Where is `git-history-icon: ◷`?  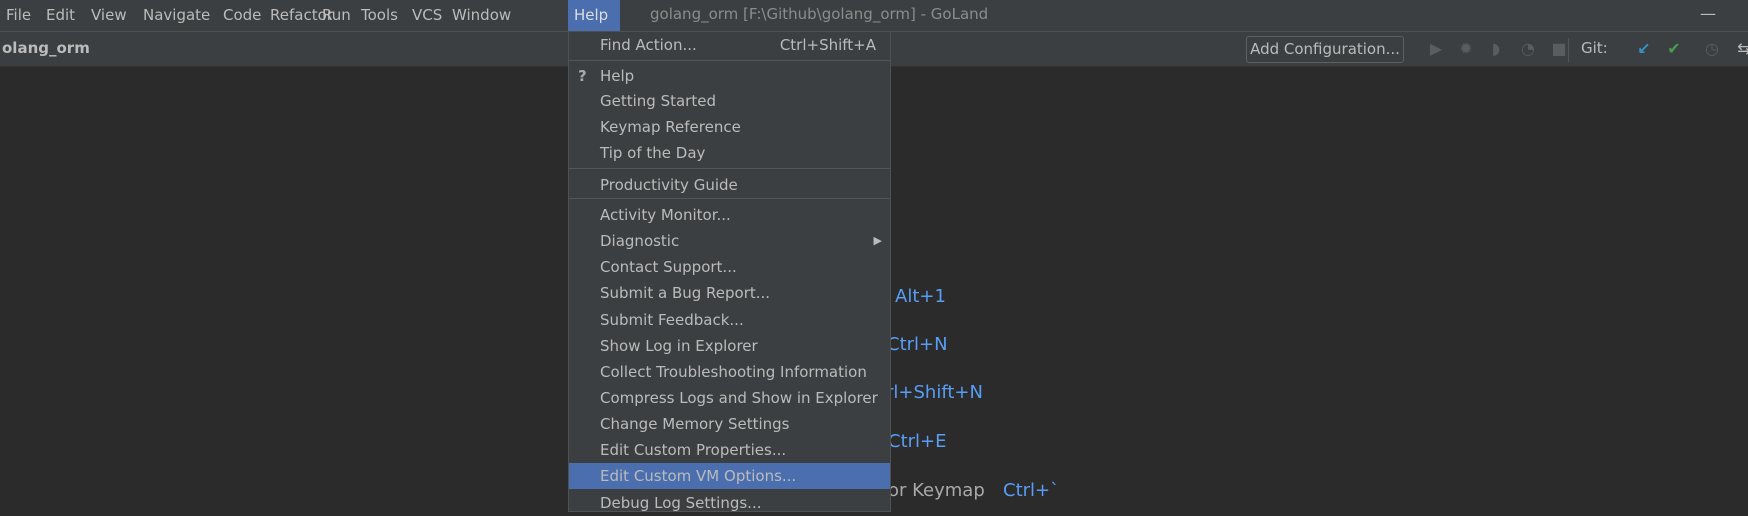
git-history-icon: ◷ is located at coordinates (1712, 49).